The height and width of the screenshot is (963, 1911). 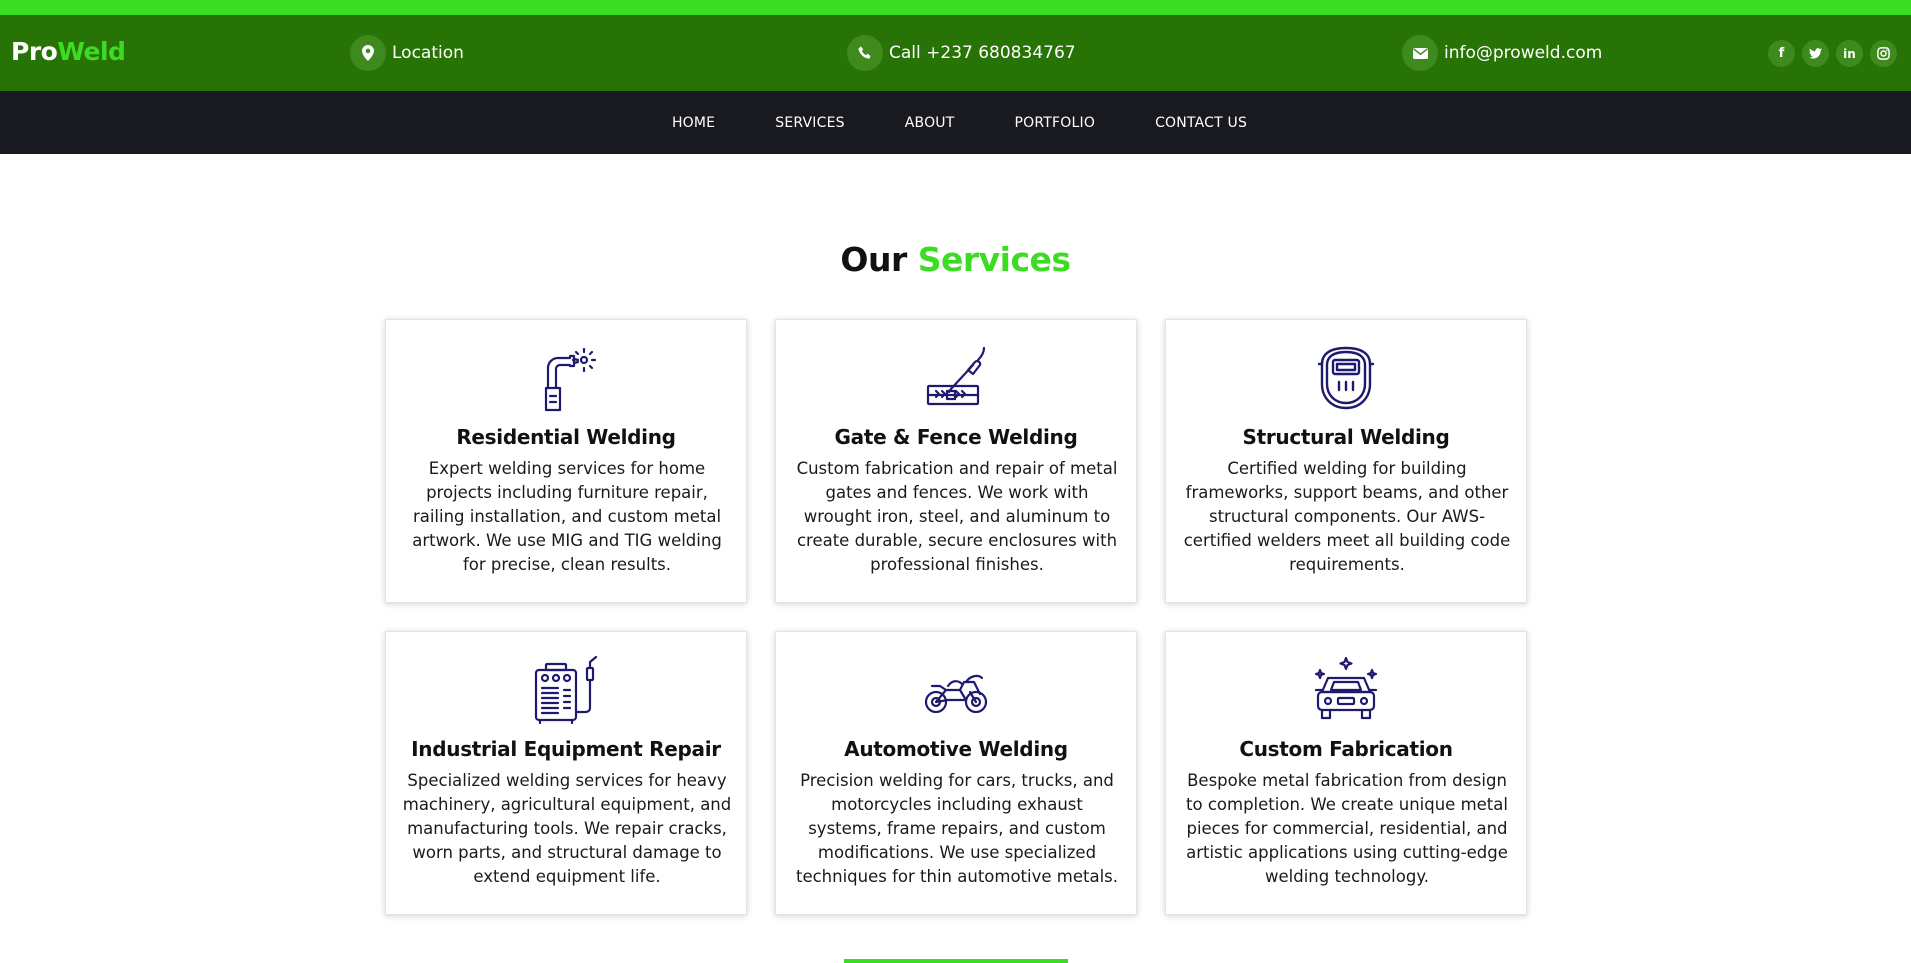 What do you see at coordinates (1346, 690) in the screenshot?
I see `car-sparkle-icon` at bounding box center [1346, 690].